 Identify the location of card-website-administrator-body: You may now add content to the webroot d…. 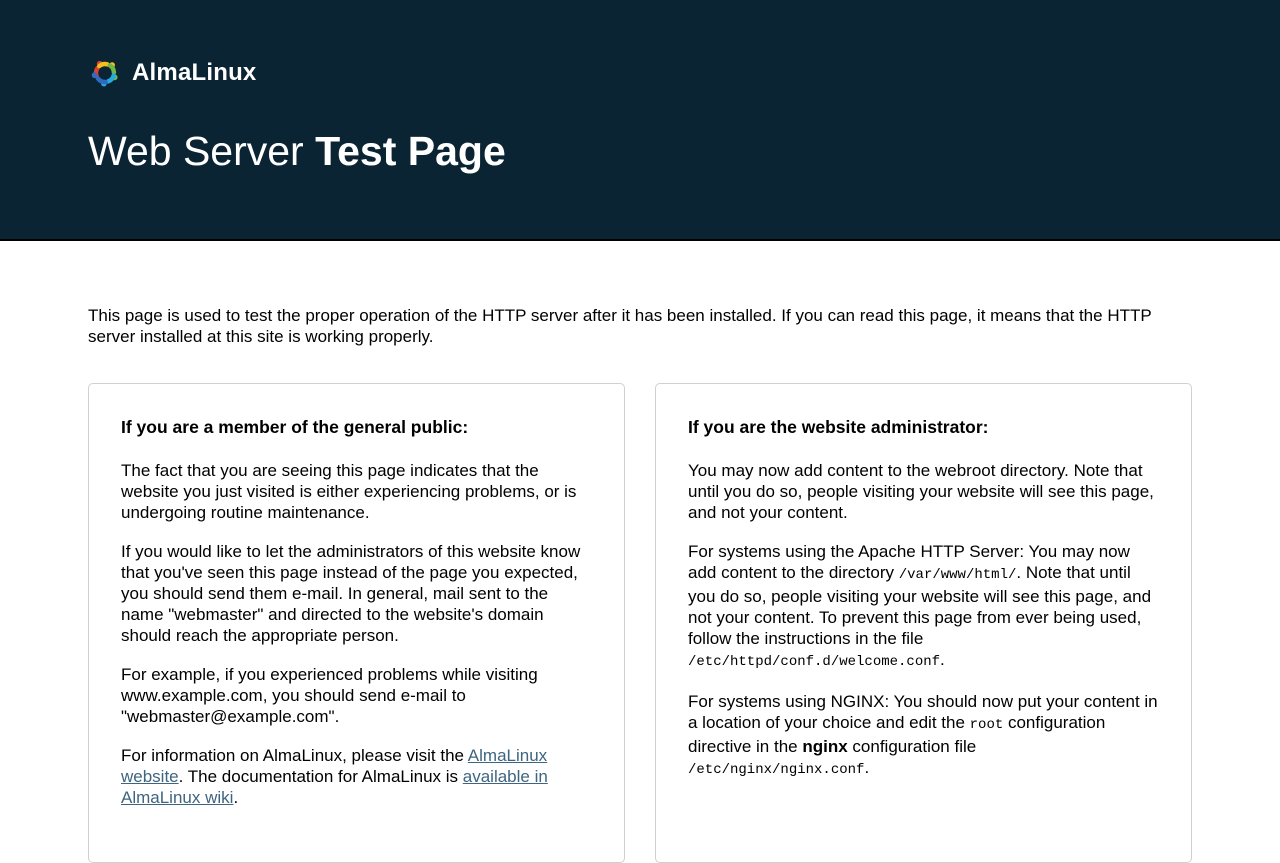
(923, 620).